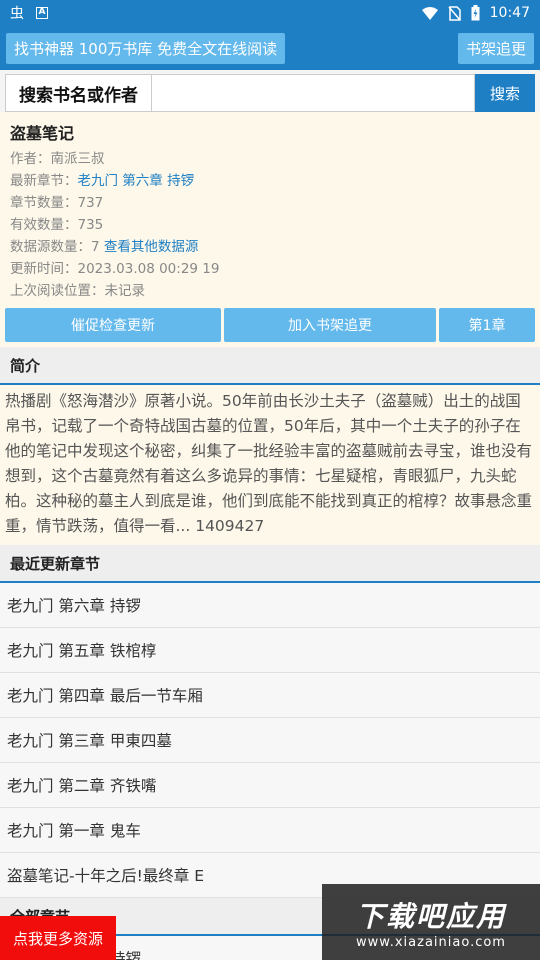 The image size is (540, 960). Describe the element at coordinates (55, 247) in the screenshot. I see `source-count: 数据源数量：7` at that location.